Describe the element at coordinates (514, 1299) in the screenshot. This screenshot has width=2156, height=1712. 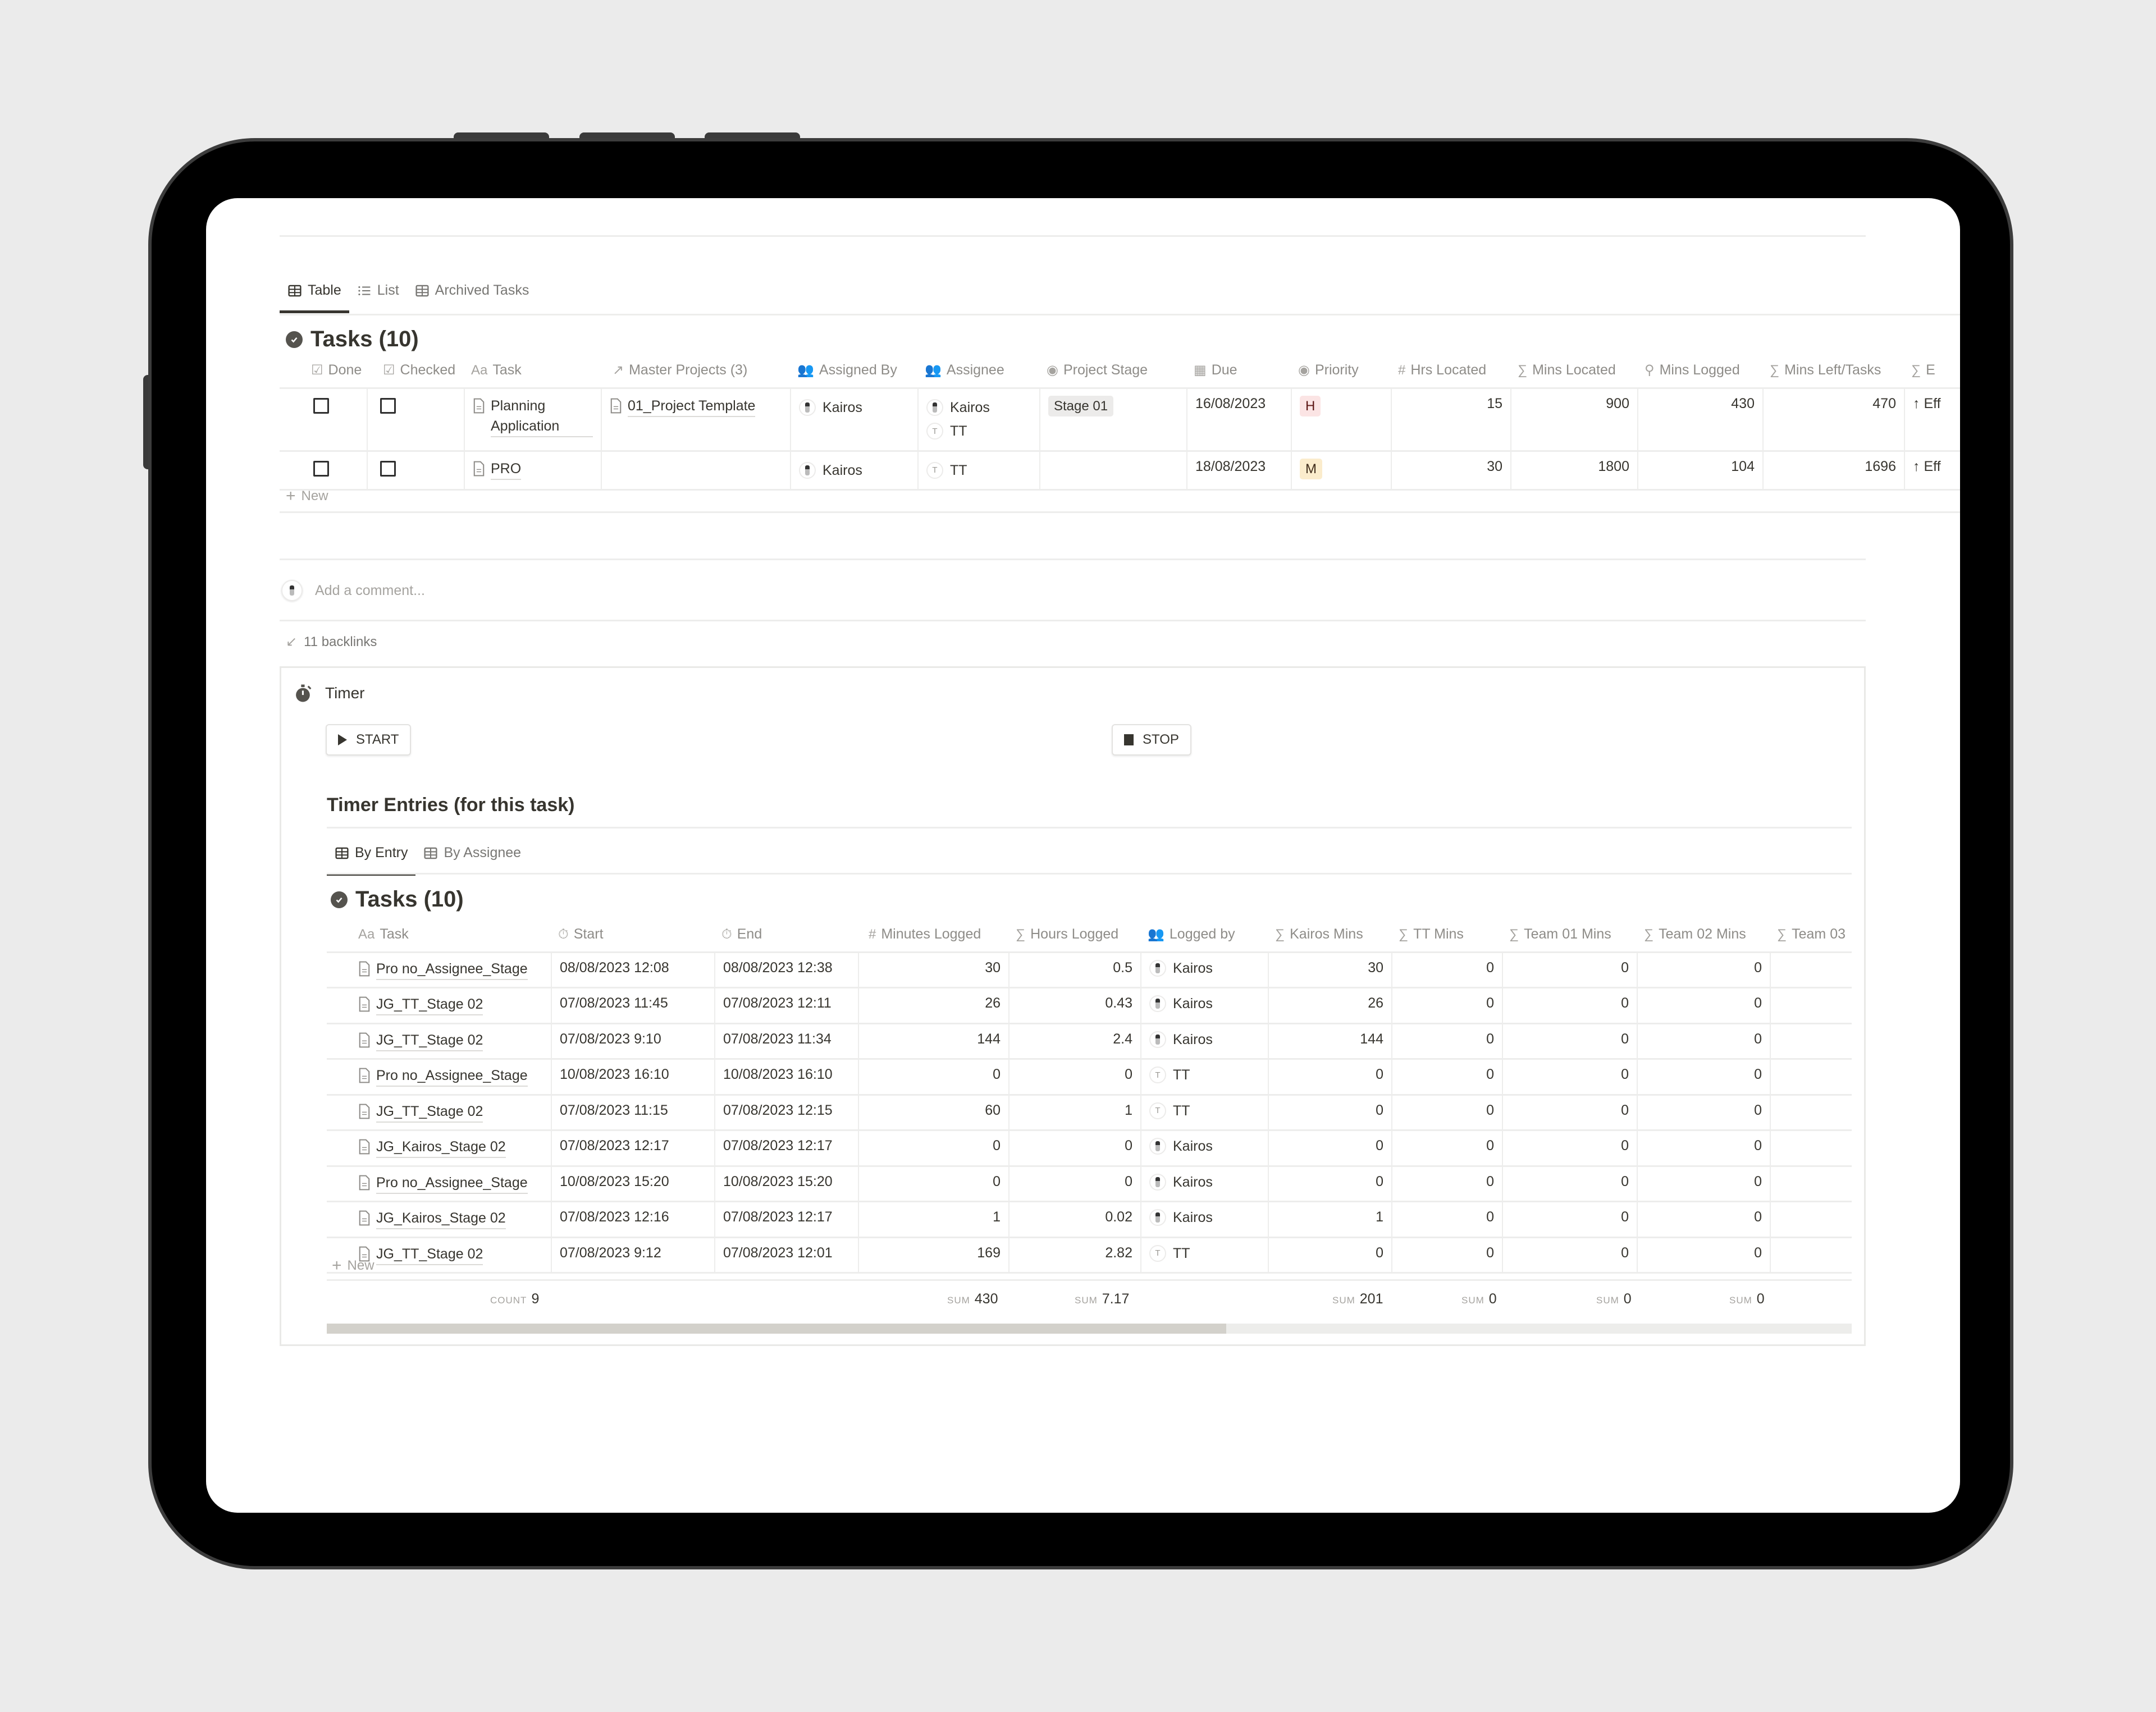
I see `count-calculation: COUNT 9` at that location.